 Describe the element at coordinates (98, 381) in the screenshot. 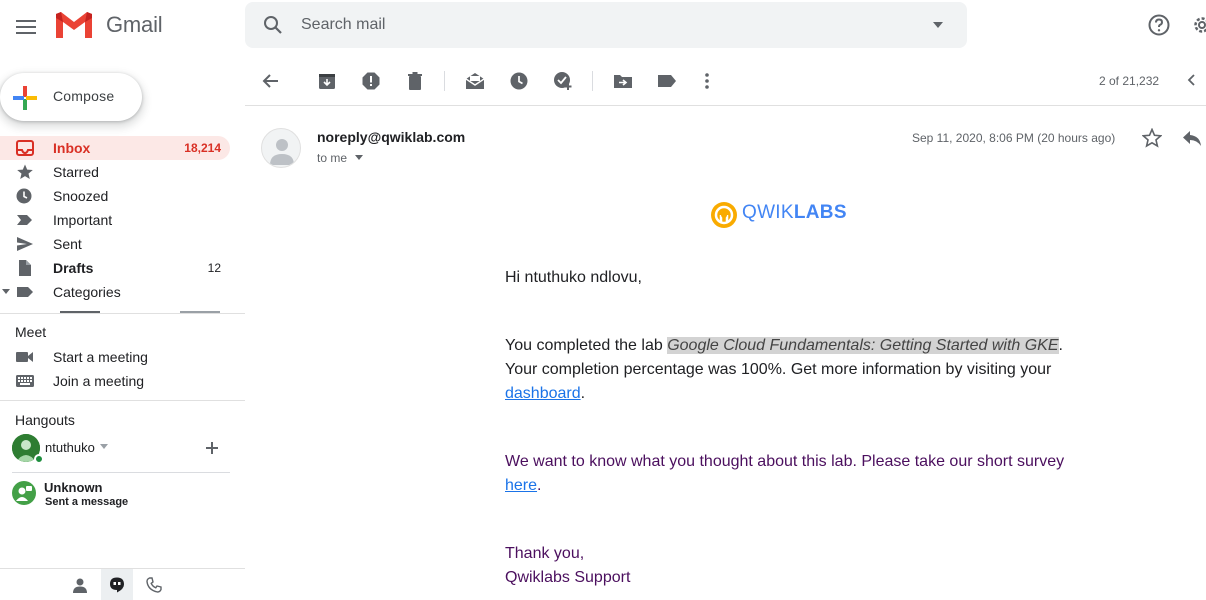

I see `meet-item-label: Join a meeting` at that location.